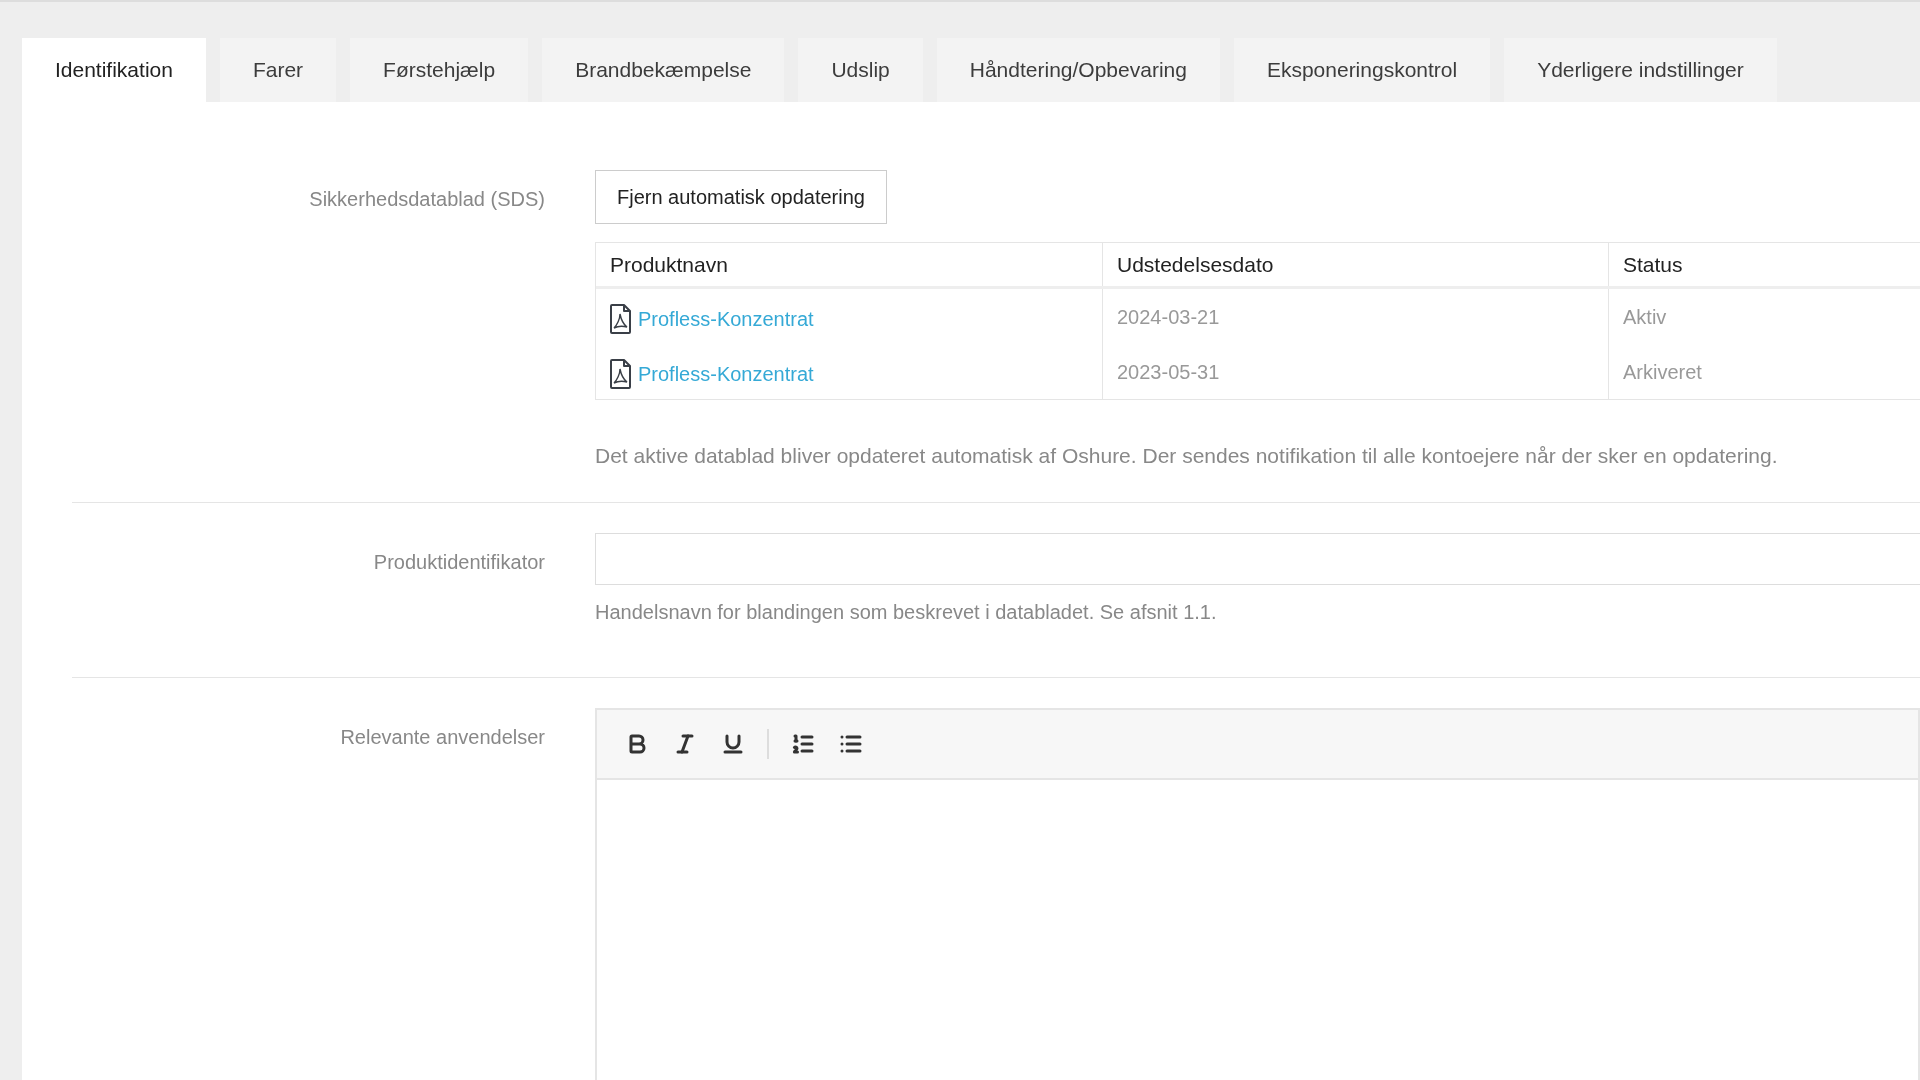  I want to click on status-cell-text: Aktiv, so click(1645, 317).